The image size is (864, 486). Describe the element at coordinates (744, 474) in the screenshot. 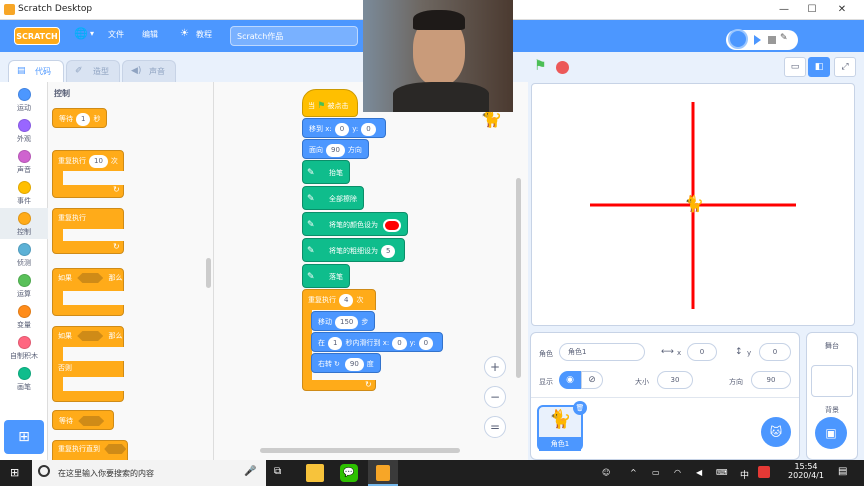

I see `ime-indicator: 中` at that location.